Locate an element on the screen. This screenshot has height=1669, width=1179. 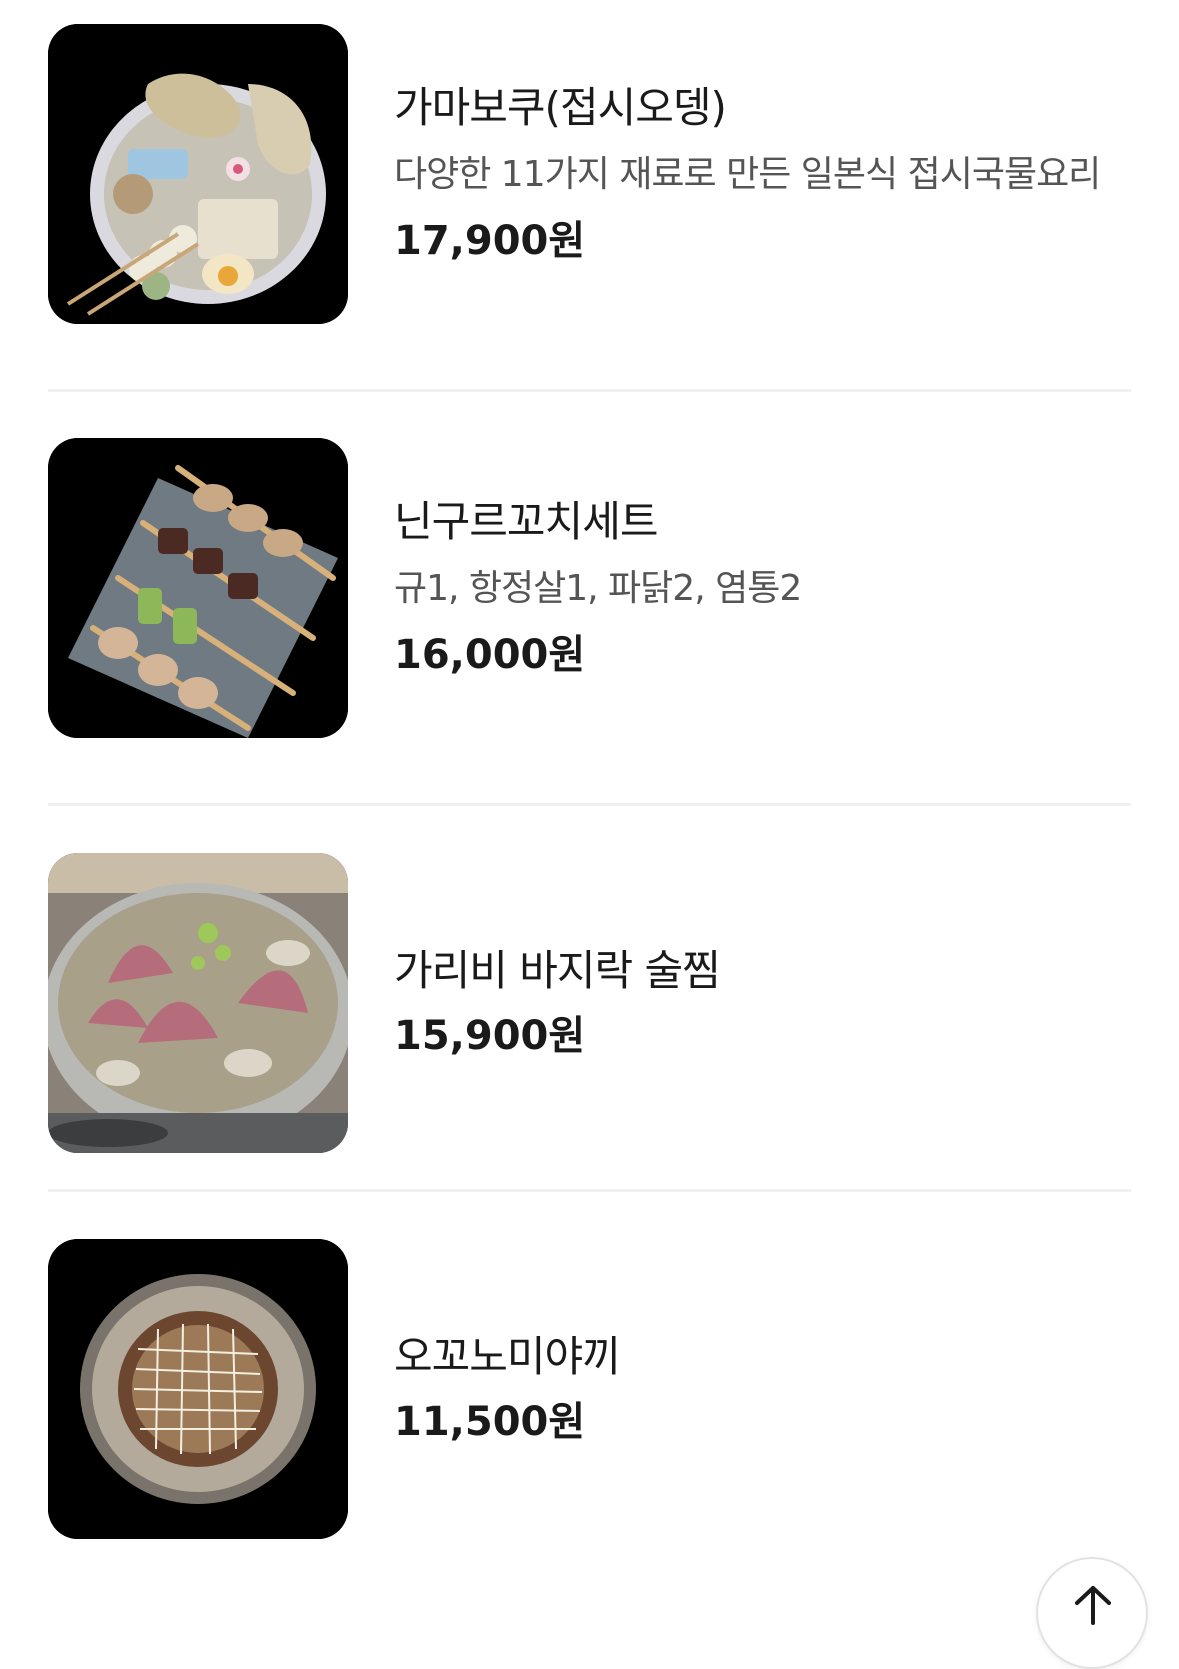
menu-item-info: 오꼬노미야끼 11,500원 is located at coordinates (754, 1389).